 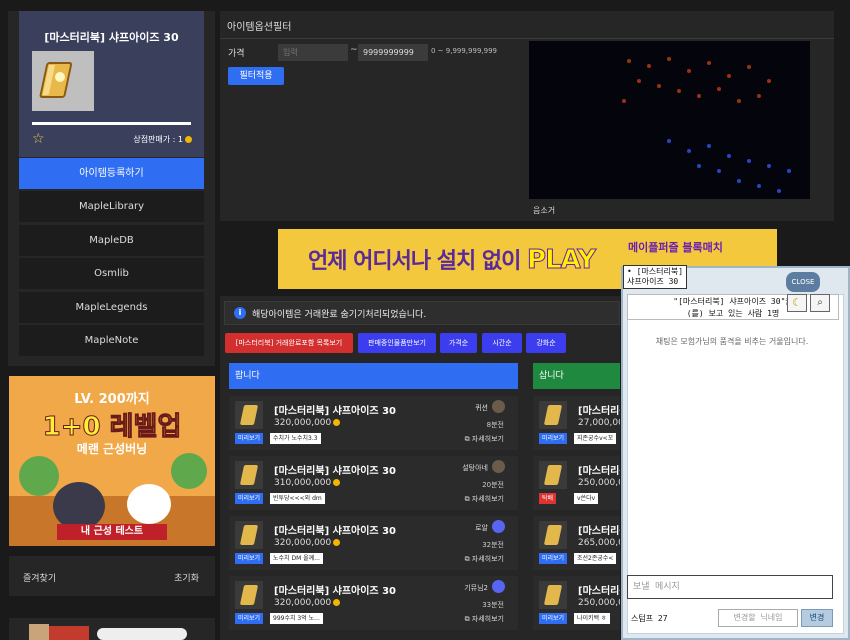 I want to click on tab-show-completed: [마스터리북] 거래완료포함 목록보기, so click(x=289, y=343).